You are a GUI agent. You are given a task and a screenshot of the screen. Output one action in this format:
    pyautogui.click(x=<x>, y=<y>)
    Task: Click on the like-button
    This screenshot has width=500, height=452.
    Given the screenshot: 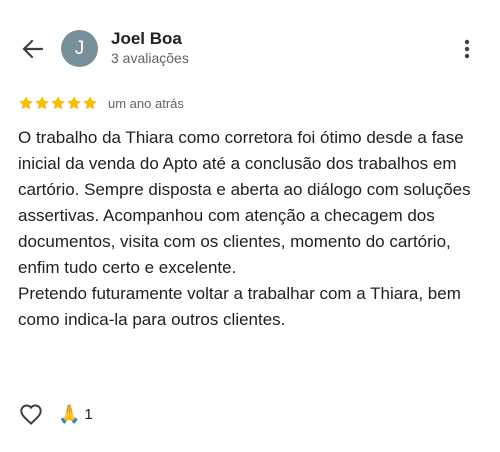 What is the action you would take?
    pyautogui.click(x=31, y=414)
    